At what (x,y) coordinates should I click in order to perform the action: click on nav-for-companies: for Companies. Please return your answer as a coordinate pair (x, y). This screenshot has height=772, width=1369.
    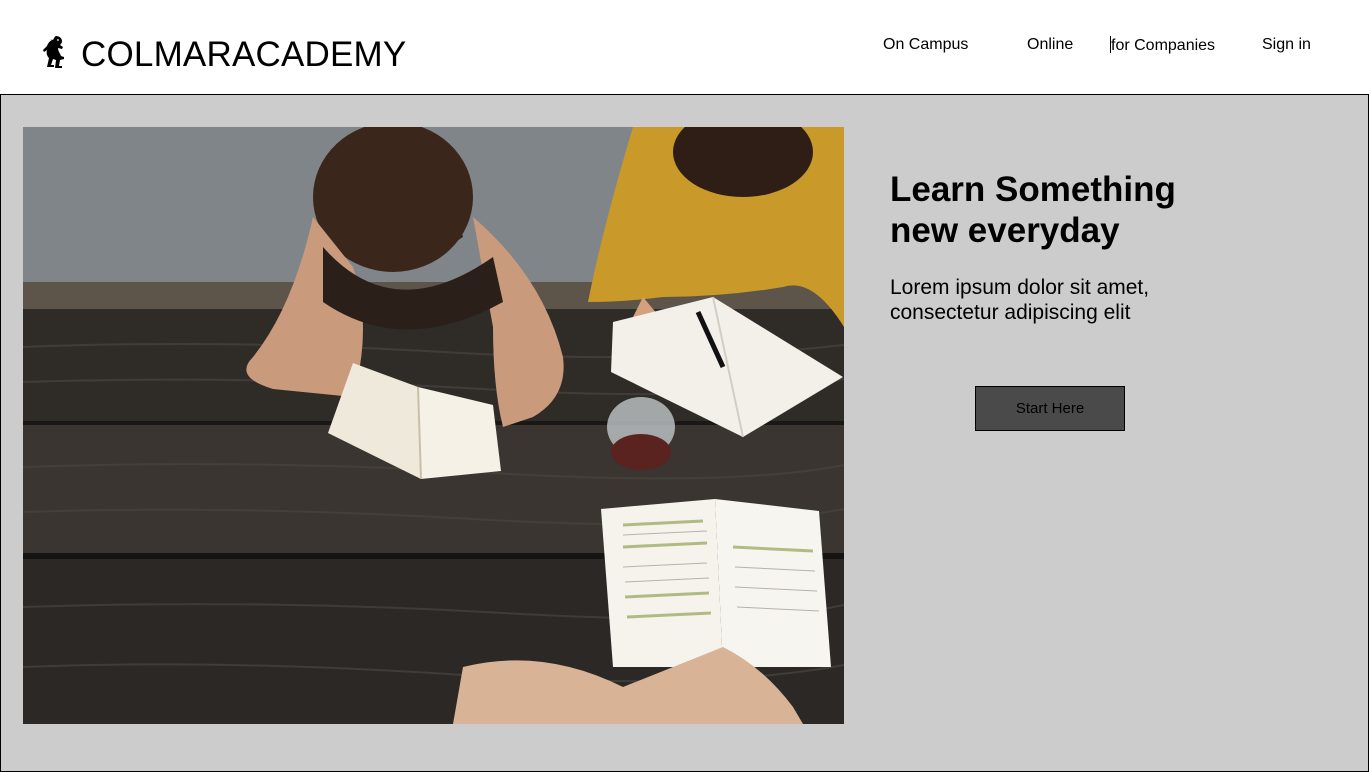
    Looking at the image, I should click on (1162, 46).